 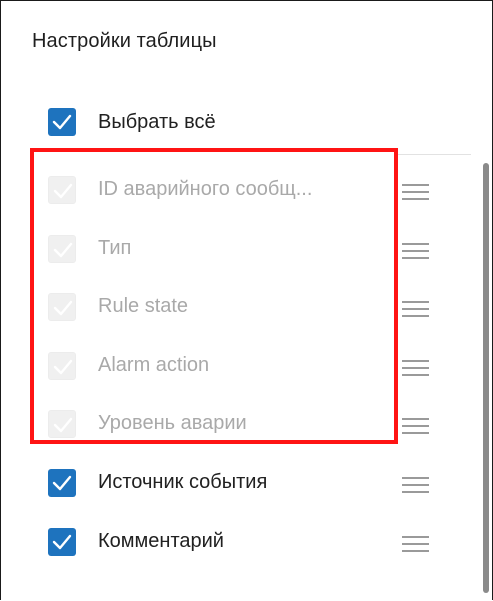 What do you see at coordinates (183, 482) in the screenshot?
I see `column-label: Источник события` at bounding box center [183, 482].